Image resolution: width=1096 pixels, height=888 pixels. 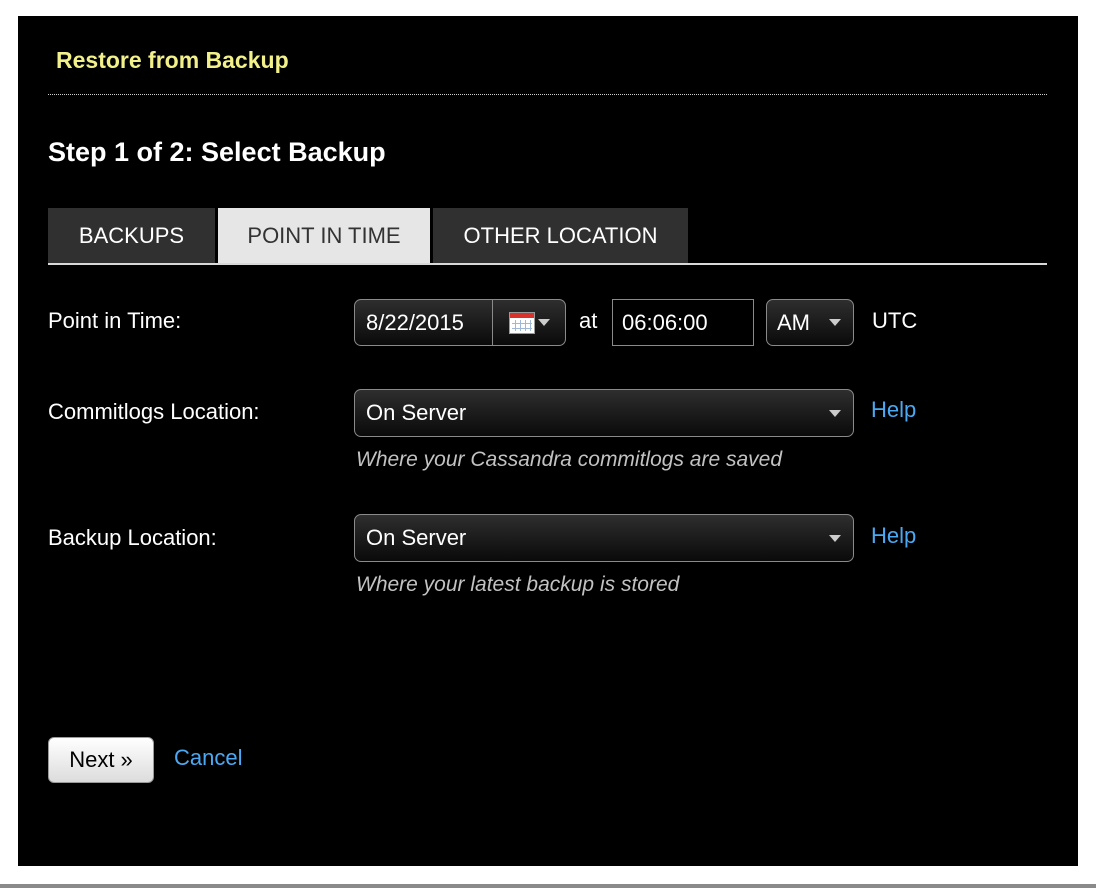 I want to click on step-heading: Step 1 of 2: Select Backup, so click(x=217, y=152).